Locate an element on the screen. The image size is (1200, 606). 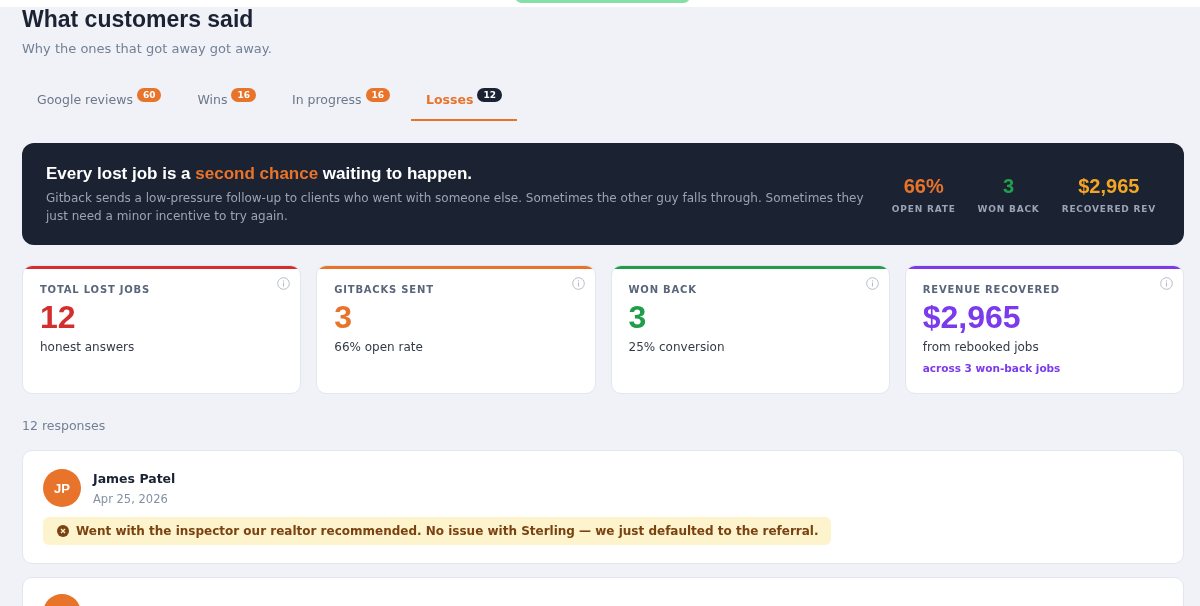
stat-caption: honest answers is located at coordinates (88, 347).